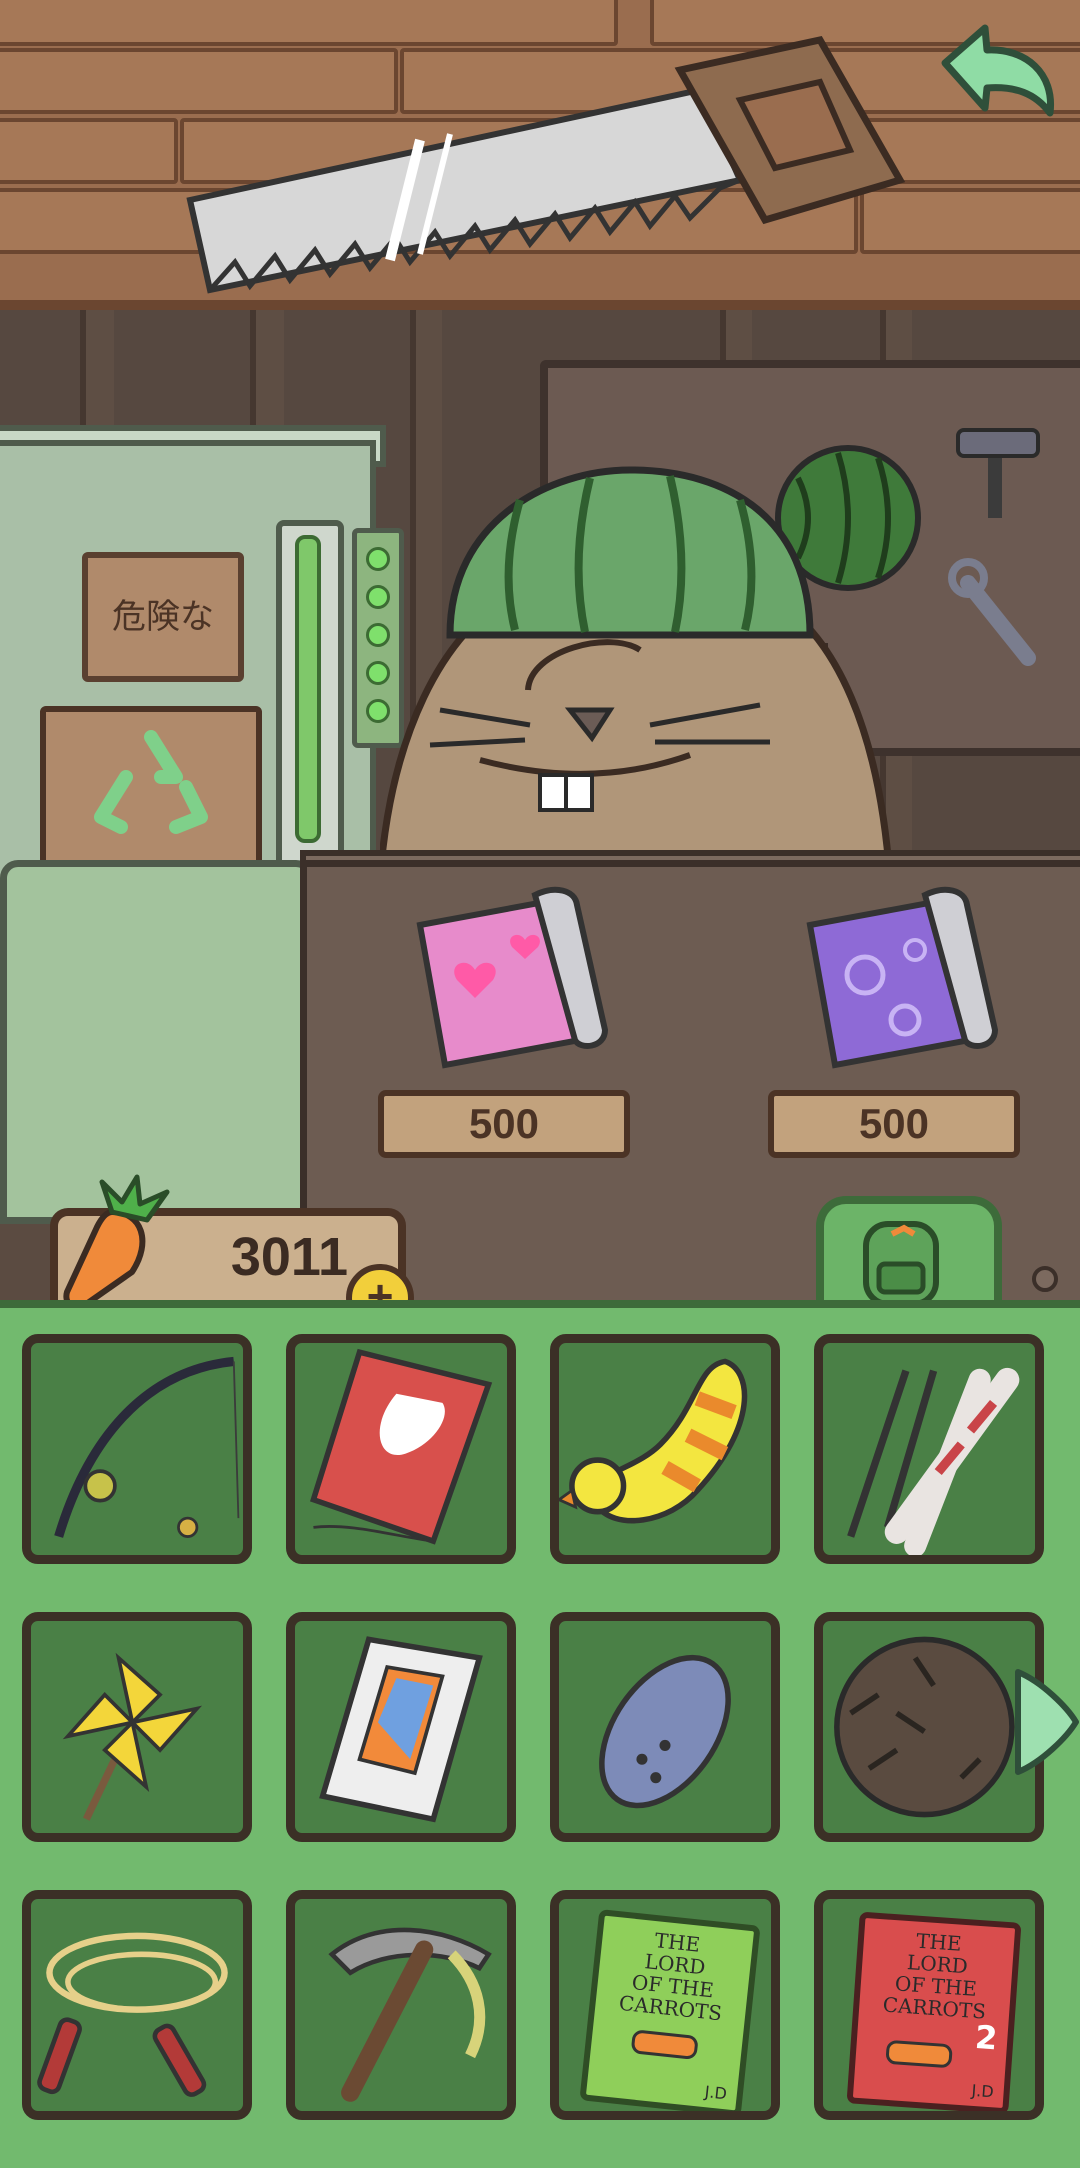  I want to click on inventory-slot: skis, so click(929, 1449).